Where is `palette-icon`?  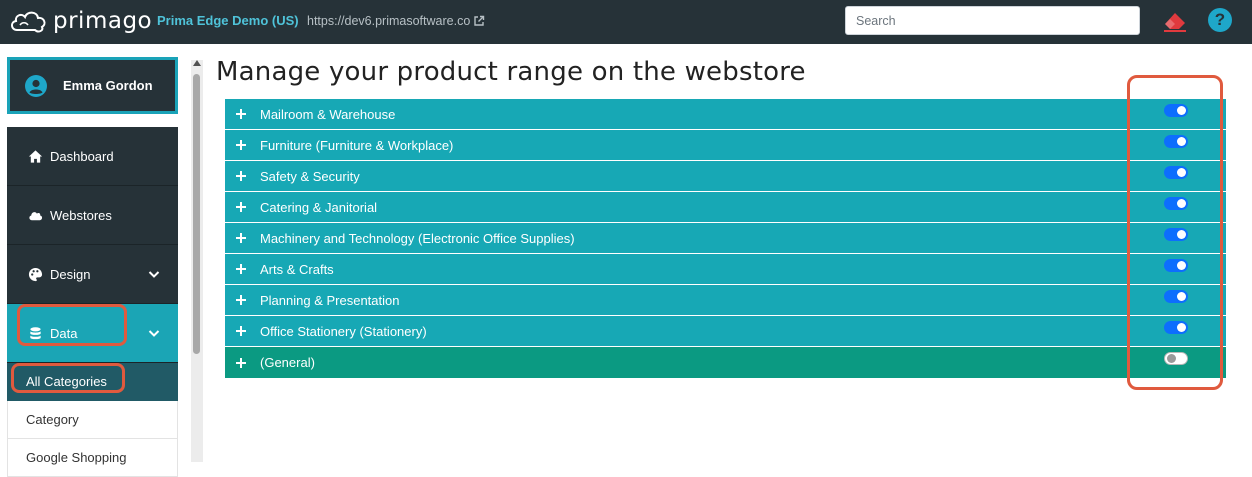
palette-icon is located at coordinates (35, 274).